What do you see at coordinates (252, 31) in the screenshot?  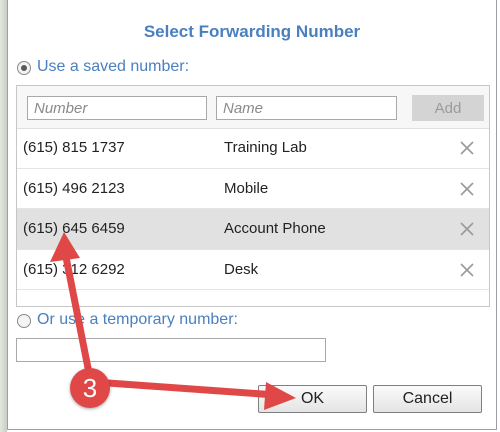 I see `dialog-title: Select Forwarding Number` at bounding box center [252, 31].